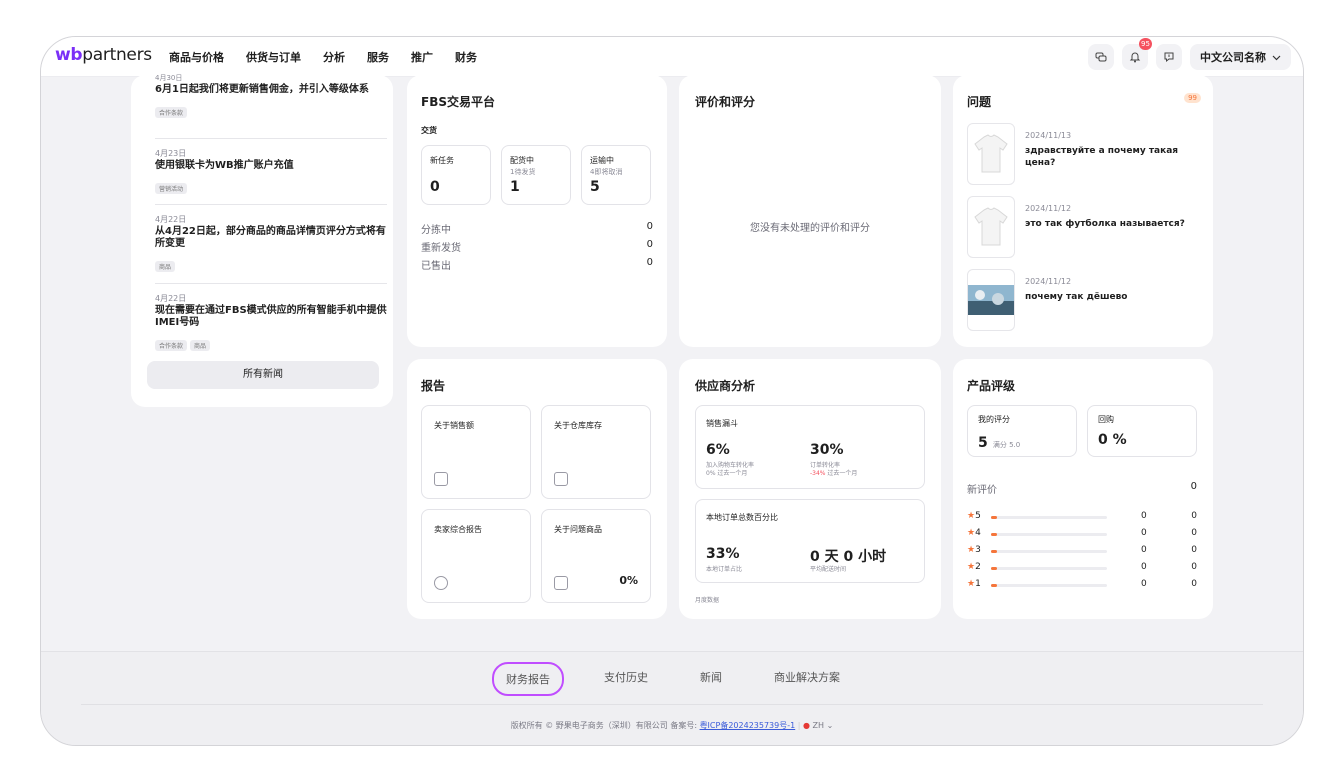  Describe the element at coordinates (1240, 57) in the screenshot. I see `company-selector: 中文公司名称` at that location.